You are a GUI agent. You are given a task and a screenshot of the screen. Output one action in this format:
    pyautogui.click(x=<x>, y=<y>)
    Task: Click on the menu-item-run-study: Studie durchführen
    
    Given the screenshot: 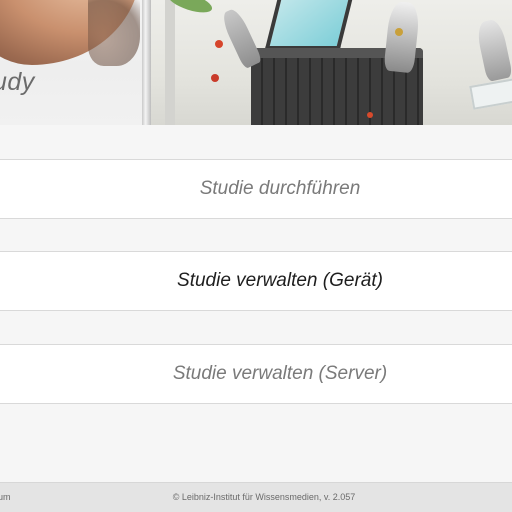 What is the action you would take?
    pyautogui.click(x=256, y=189)
    